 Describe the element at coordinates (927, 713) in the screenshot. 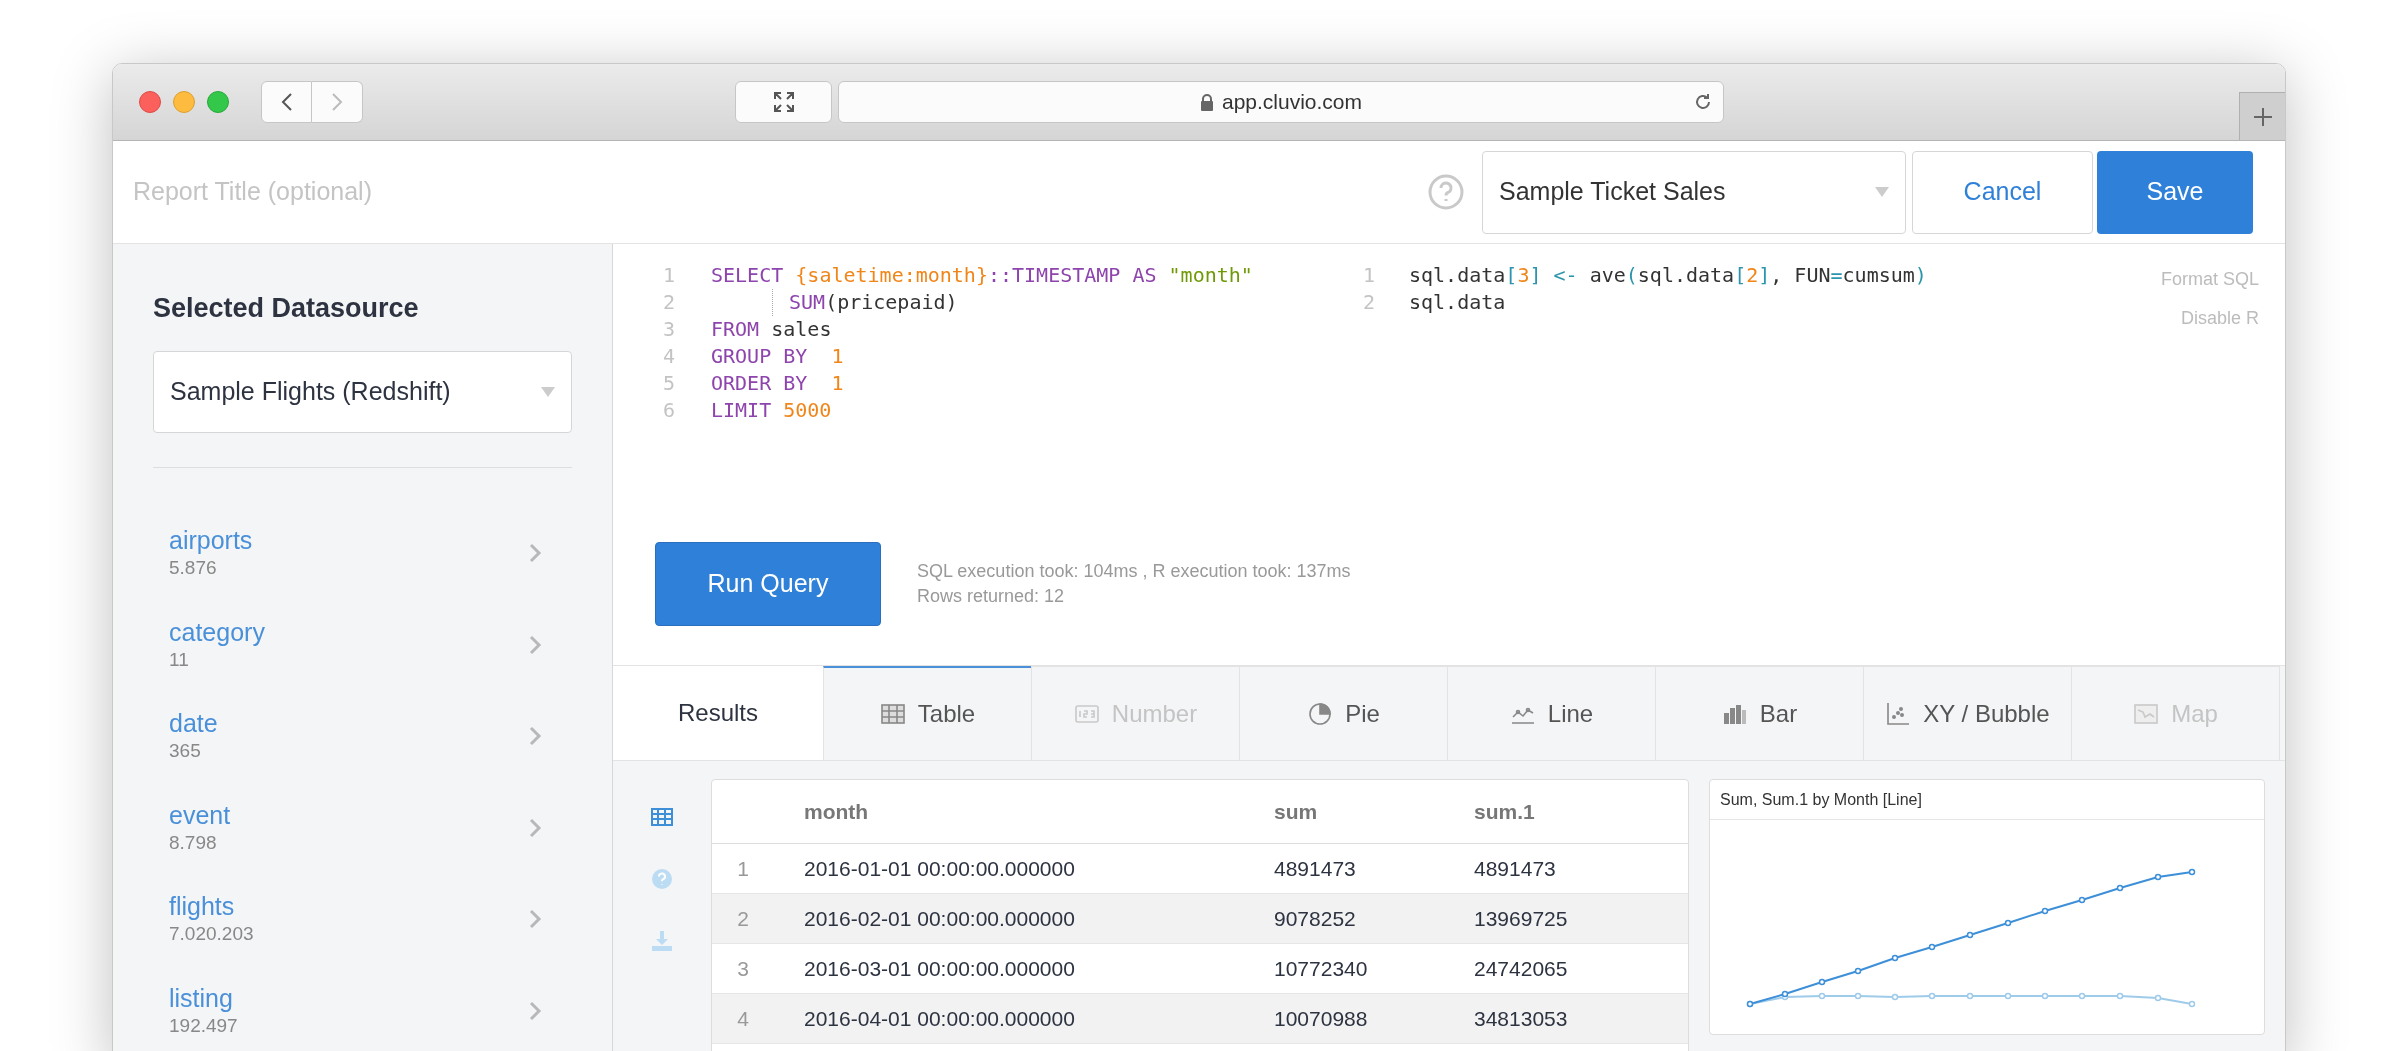

I see `visualization-tab: Table` at that location.